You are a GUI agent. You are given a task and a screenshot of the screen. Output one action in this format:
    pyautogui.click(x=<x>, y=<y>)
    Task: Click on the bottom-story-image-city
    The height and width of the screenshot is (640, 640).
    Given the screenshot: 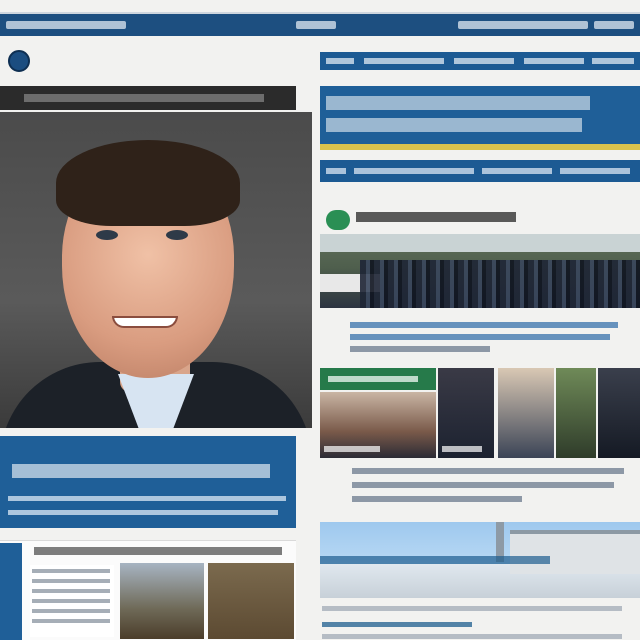 What is the action you would take?
    pyautogui.click(x=162, y=601)
    